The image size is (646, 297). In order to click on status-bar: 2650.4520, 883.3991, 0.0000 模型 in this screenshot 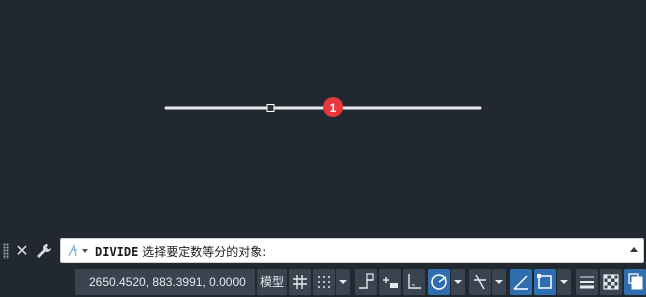, I will do `click(323, 281)`.